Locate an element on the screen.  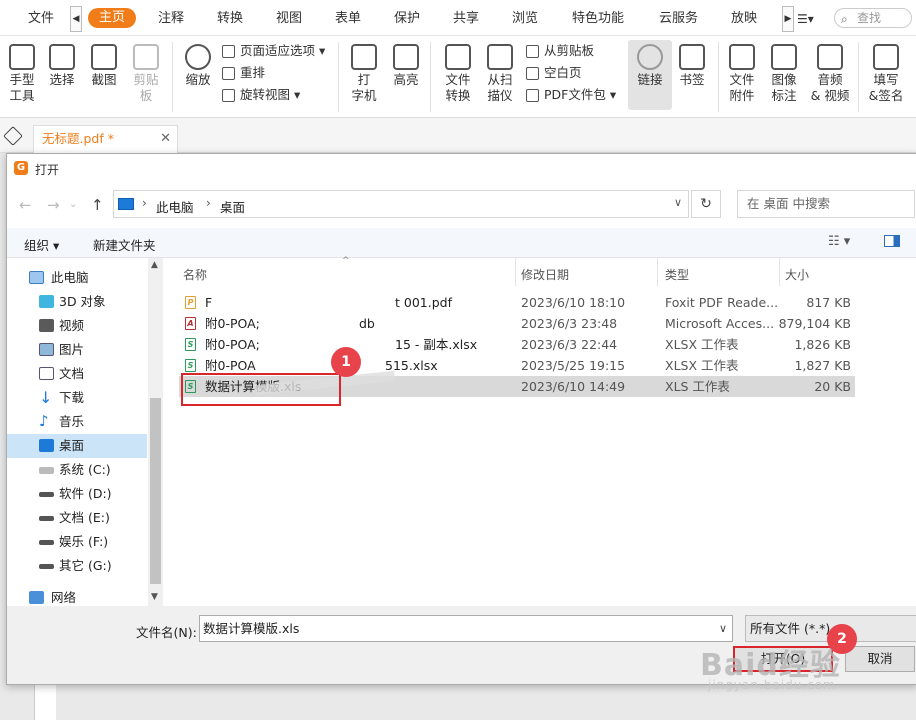
file-type: XLSX 工作表 is located at coordinates (702, 365).